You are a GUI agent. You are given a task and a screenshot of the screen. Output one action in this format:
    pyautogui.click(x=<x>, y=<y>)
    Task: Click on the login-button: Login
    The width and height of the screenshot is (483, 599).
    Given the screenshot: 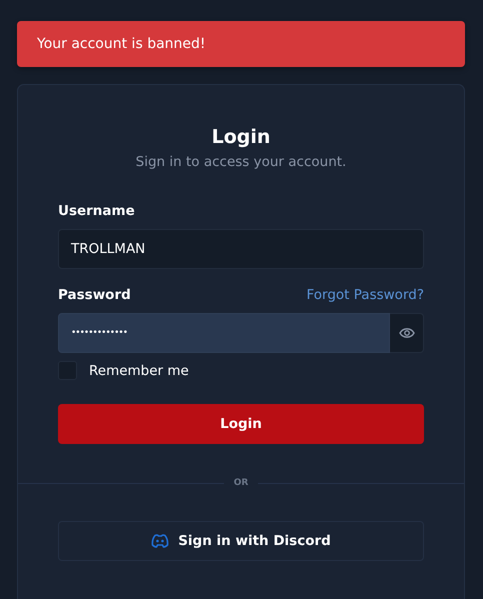 What is the action you would take?
    pyautogui.click(x=241, y=424)
    